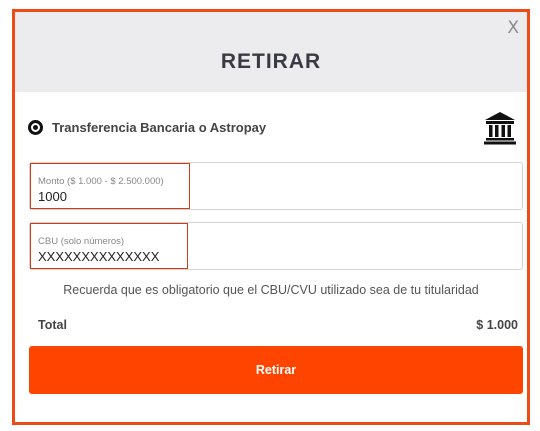  What do you see at coordinates (276, 186) in the screenshot?
I see `amount-field: Monto ($ 1.000 - $ 2.500.000)` at bounding box center [276, 186].